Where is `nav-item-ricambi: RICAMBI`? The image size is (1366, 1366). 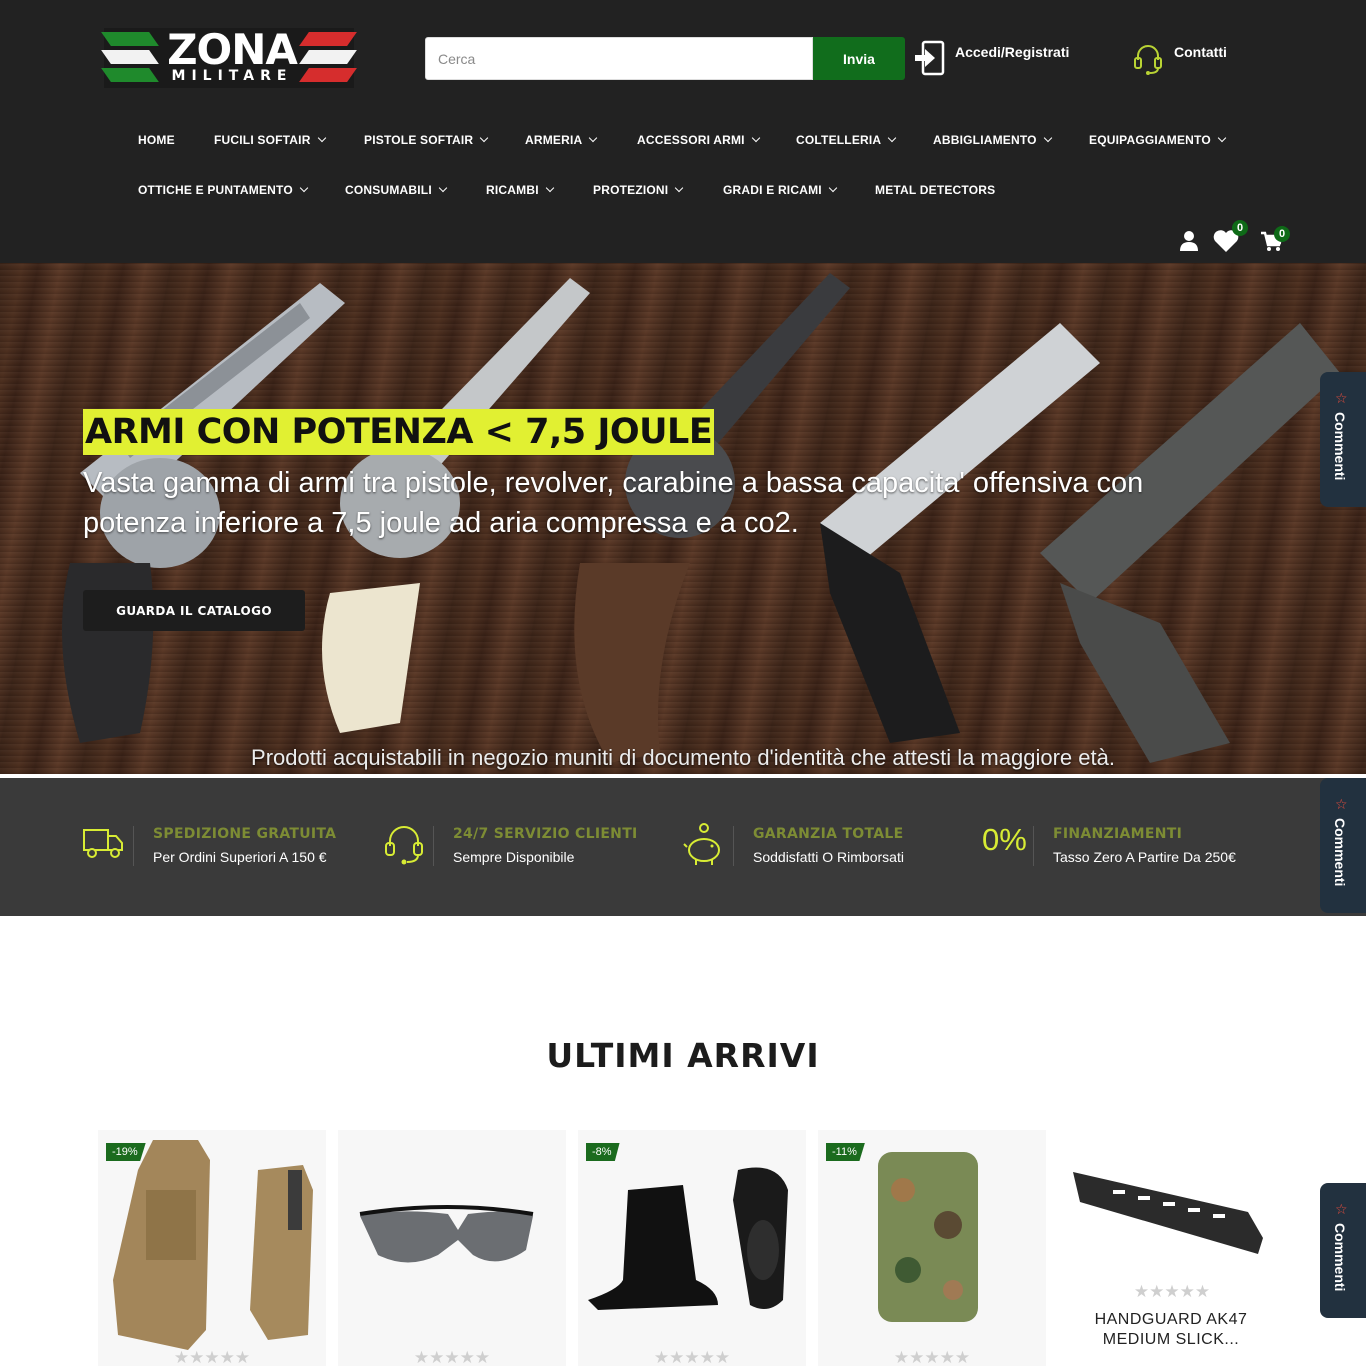 nav-item-ricambi: RICAMBI is located at coordinates (520, 190).